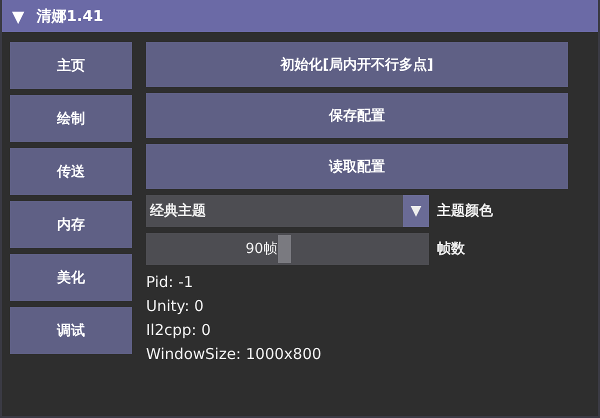 Image resolution: width=600 pixels, height=418 pixels. I want to click on window-title: 清娜1.41, so click(70, 16).